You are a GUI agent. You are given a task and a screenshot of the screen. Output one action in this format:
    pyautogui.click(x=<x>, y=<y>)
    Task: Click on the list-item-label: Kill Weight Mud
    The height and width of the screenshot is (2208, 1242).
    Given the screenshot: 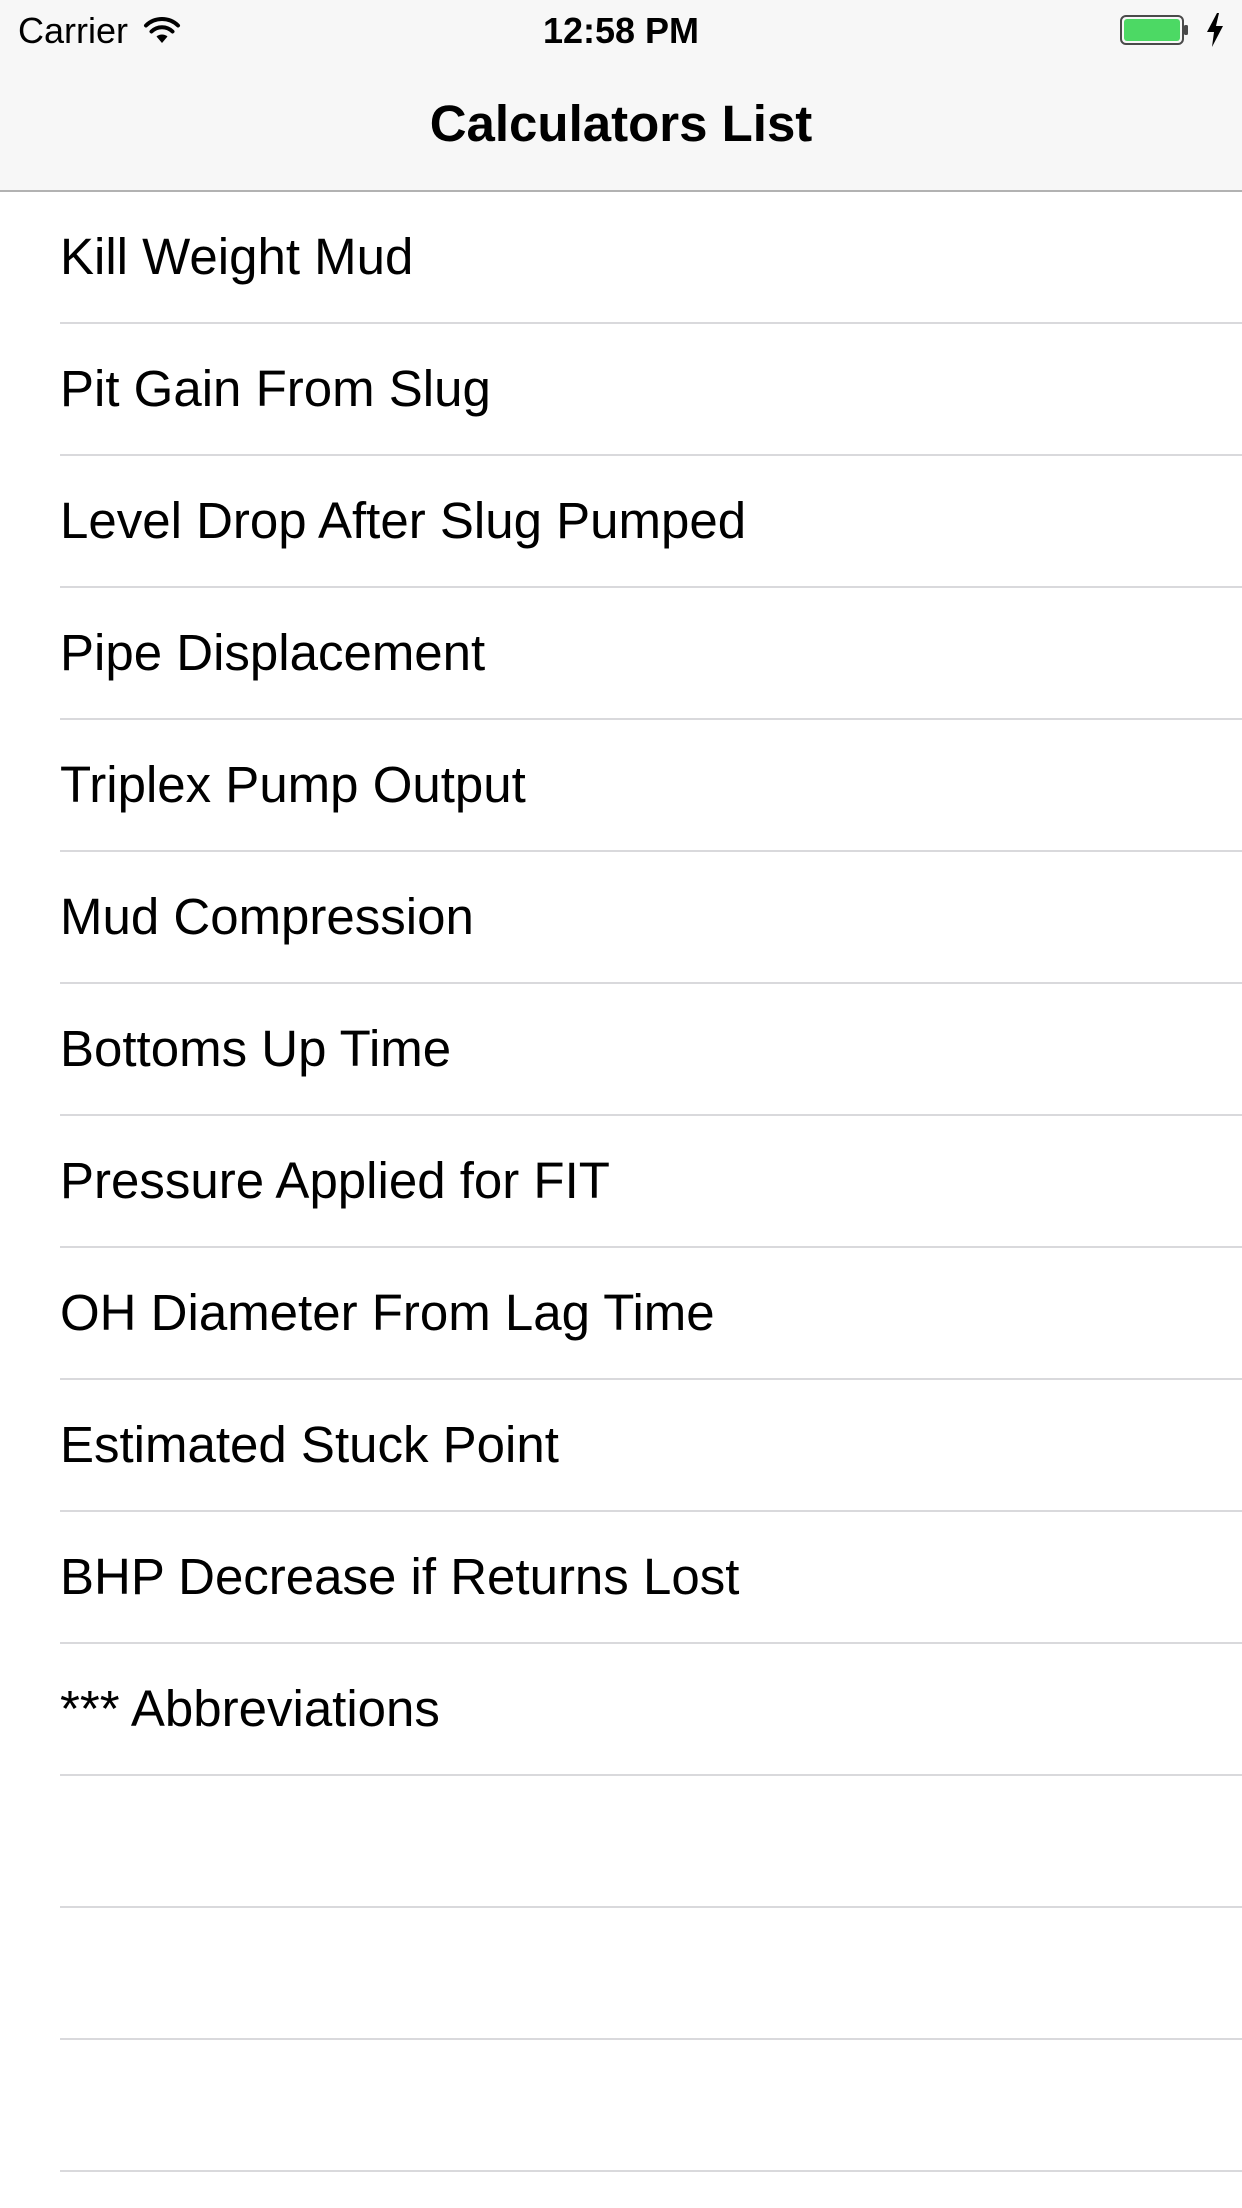 What is the action you would take?
    pyautogui.click(x=237, y=256)
    